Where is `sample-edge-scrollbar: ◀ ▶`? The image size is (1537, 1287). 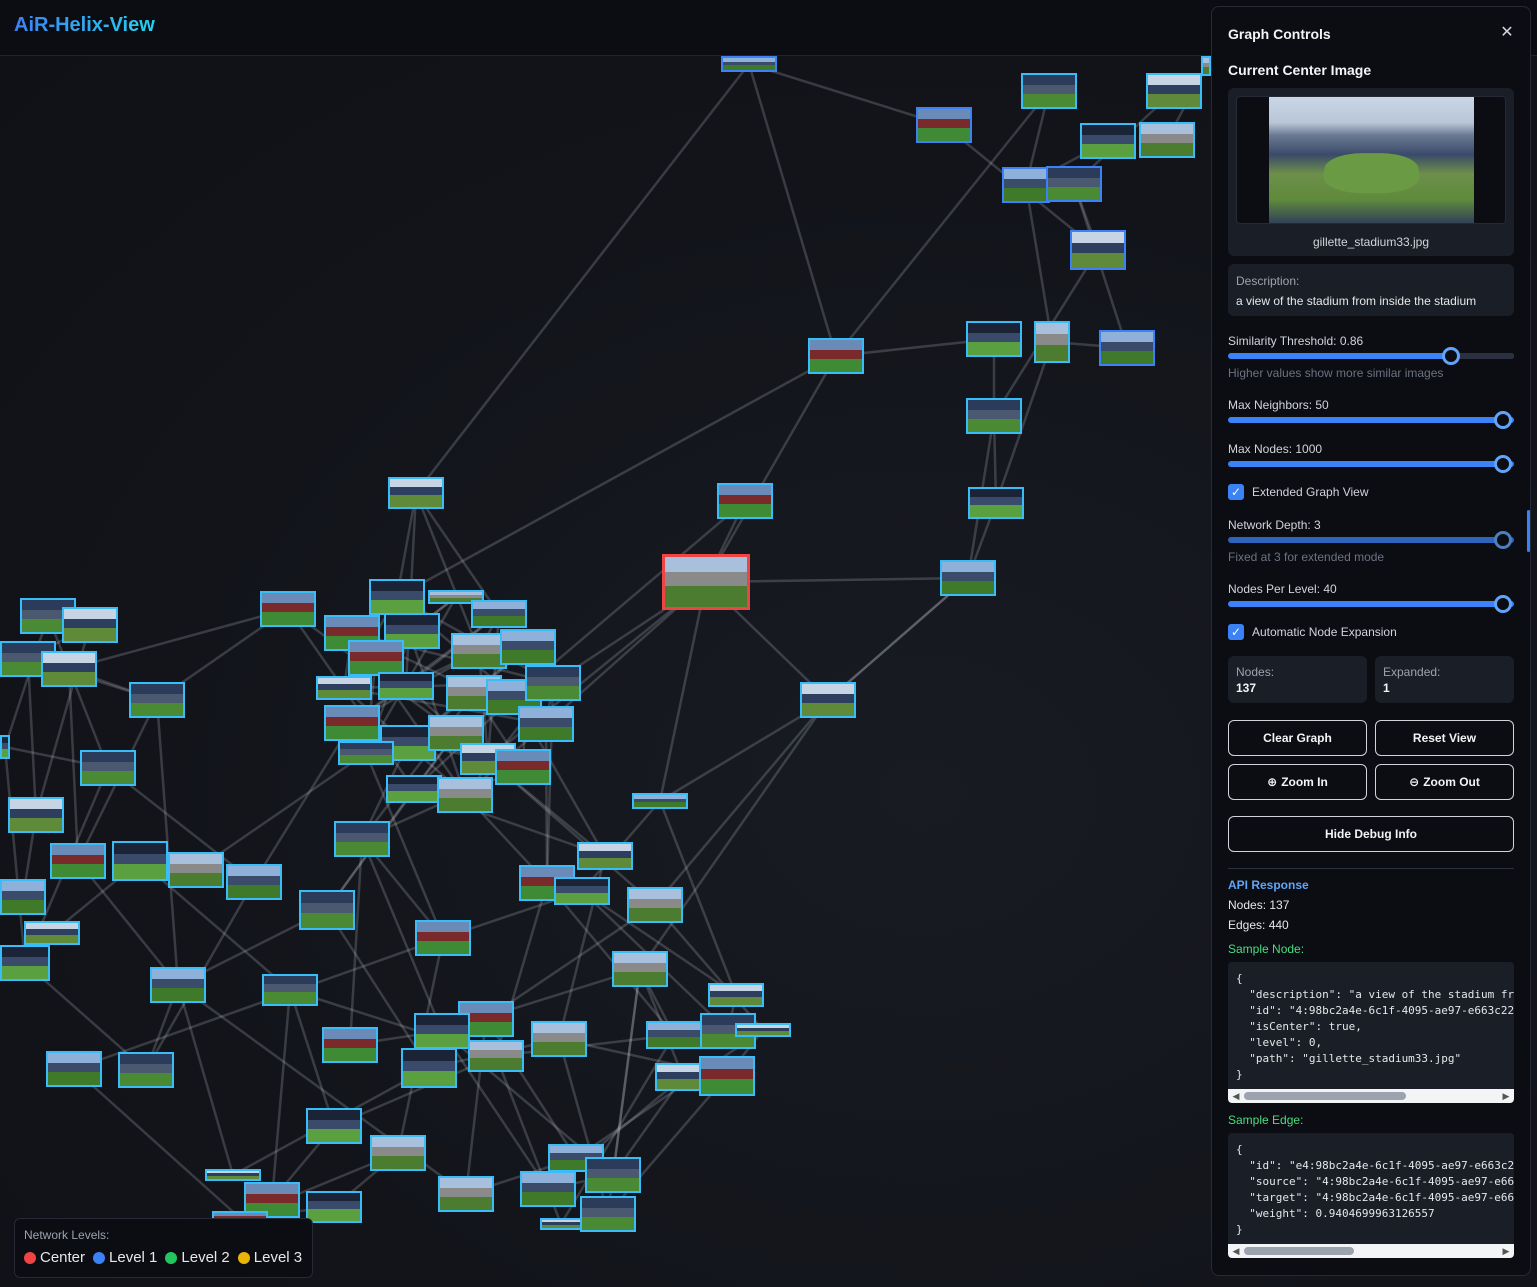 sample-edge-scrollbar: ◀ ▶ is located at coordinates (1371, 1251).